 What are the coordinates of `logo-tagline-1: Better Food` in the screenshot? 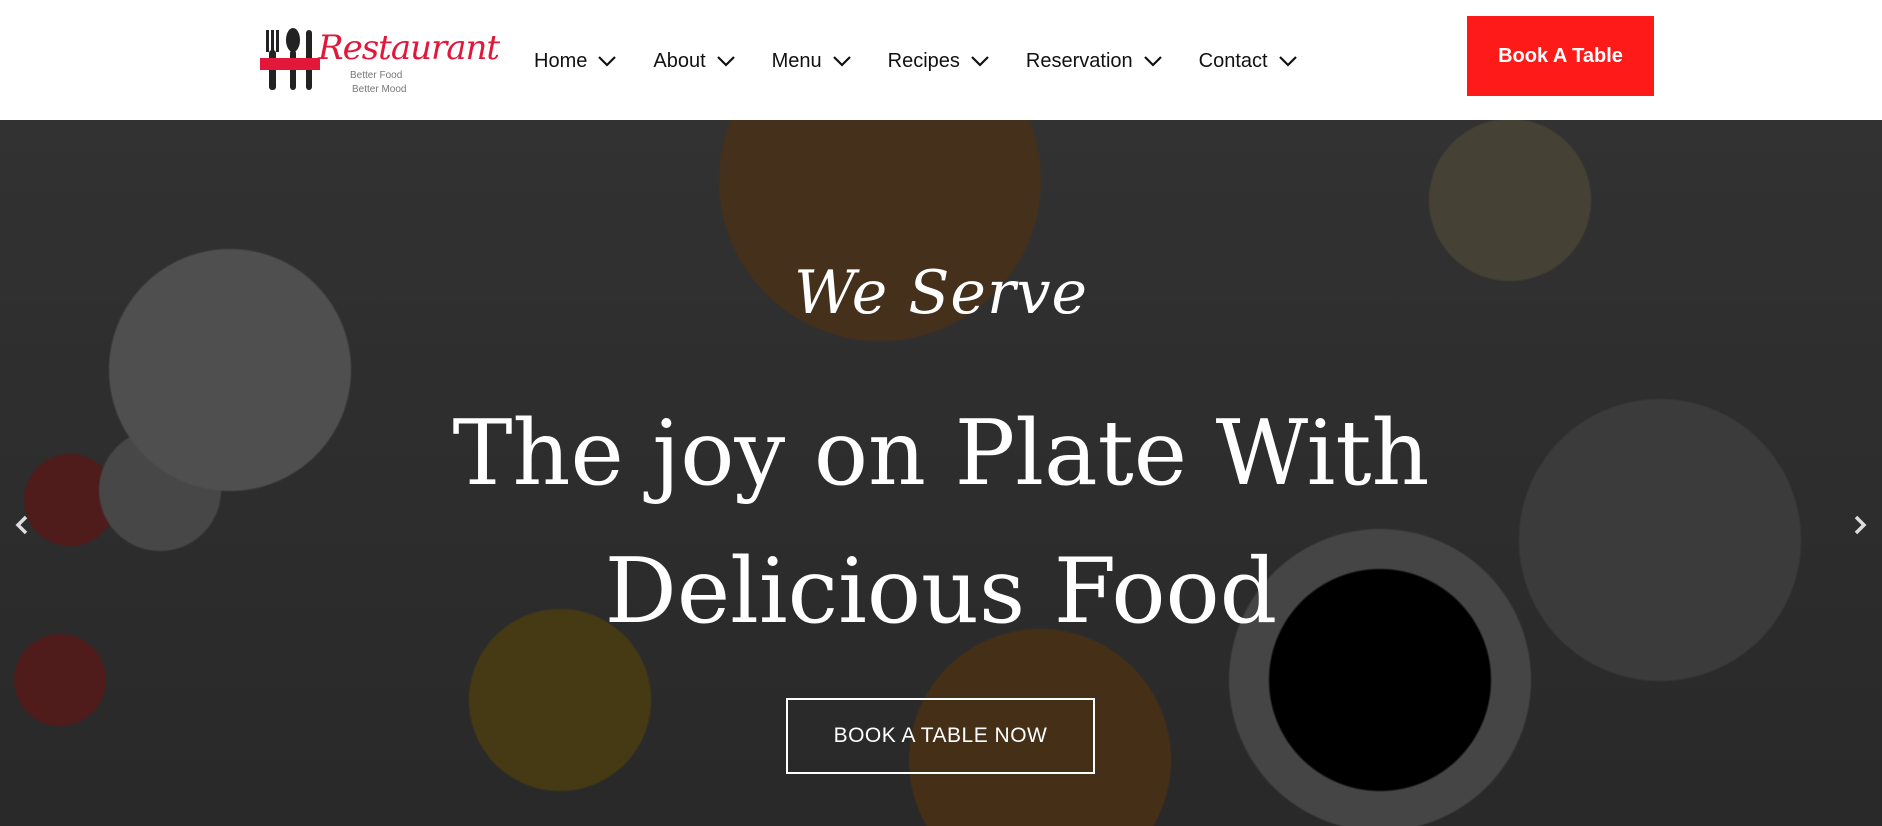 It's located at (376, 75).